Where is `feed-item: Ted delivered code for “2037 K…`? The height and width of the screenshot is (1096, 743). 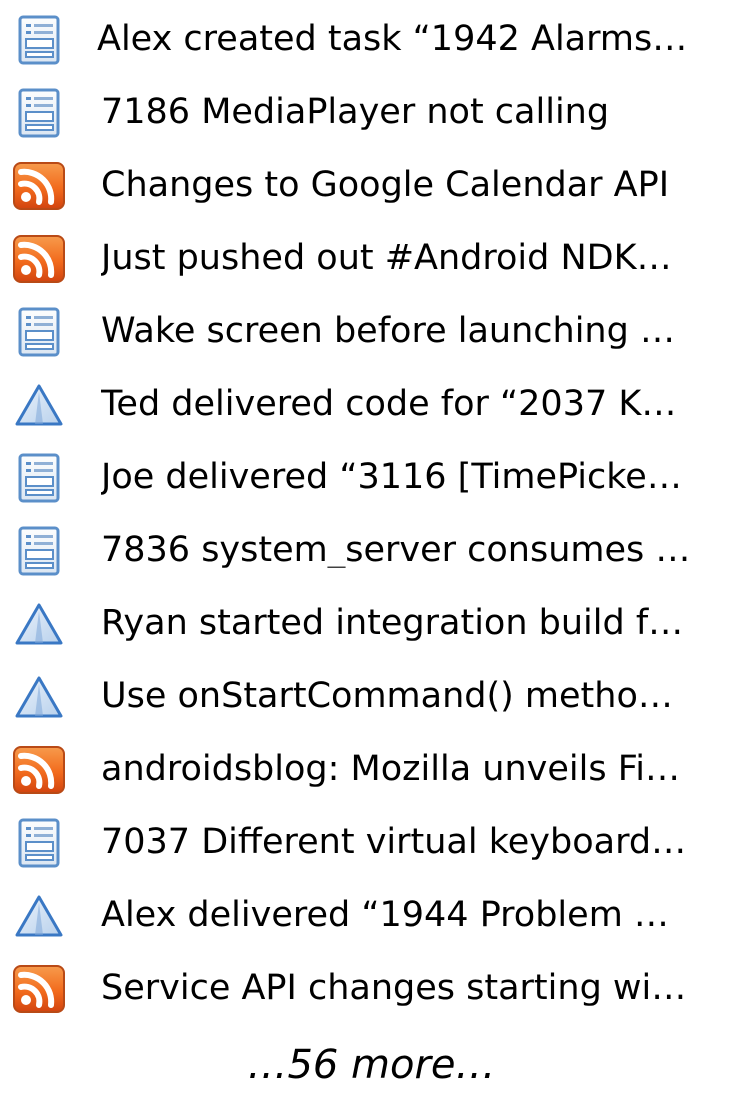 feed-item: Ted delivered code for “2037 K… is located at coordinates (371, 404).